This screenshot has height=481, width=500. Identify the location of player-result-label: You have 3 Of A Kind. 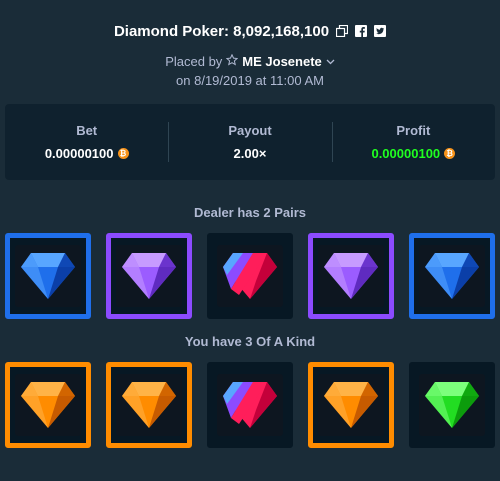
(250, 341).